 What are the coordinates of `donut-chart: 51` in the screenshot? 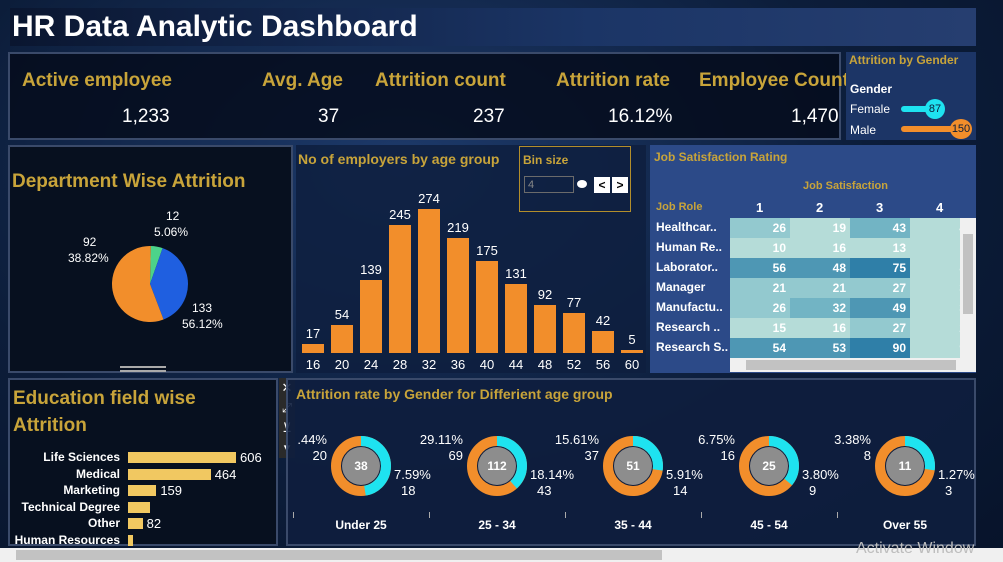 It's located at (633, 466).